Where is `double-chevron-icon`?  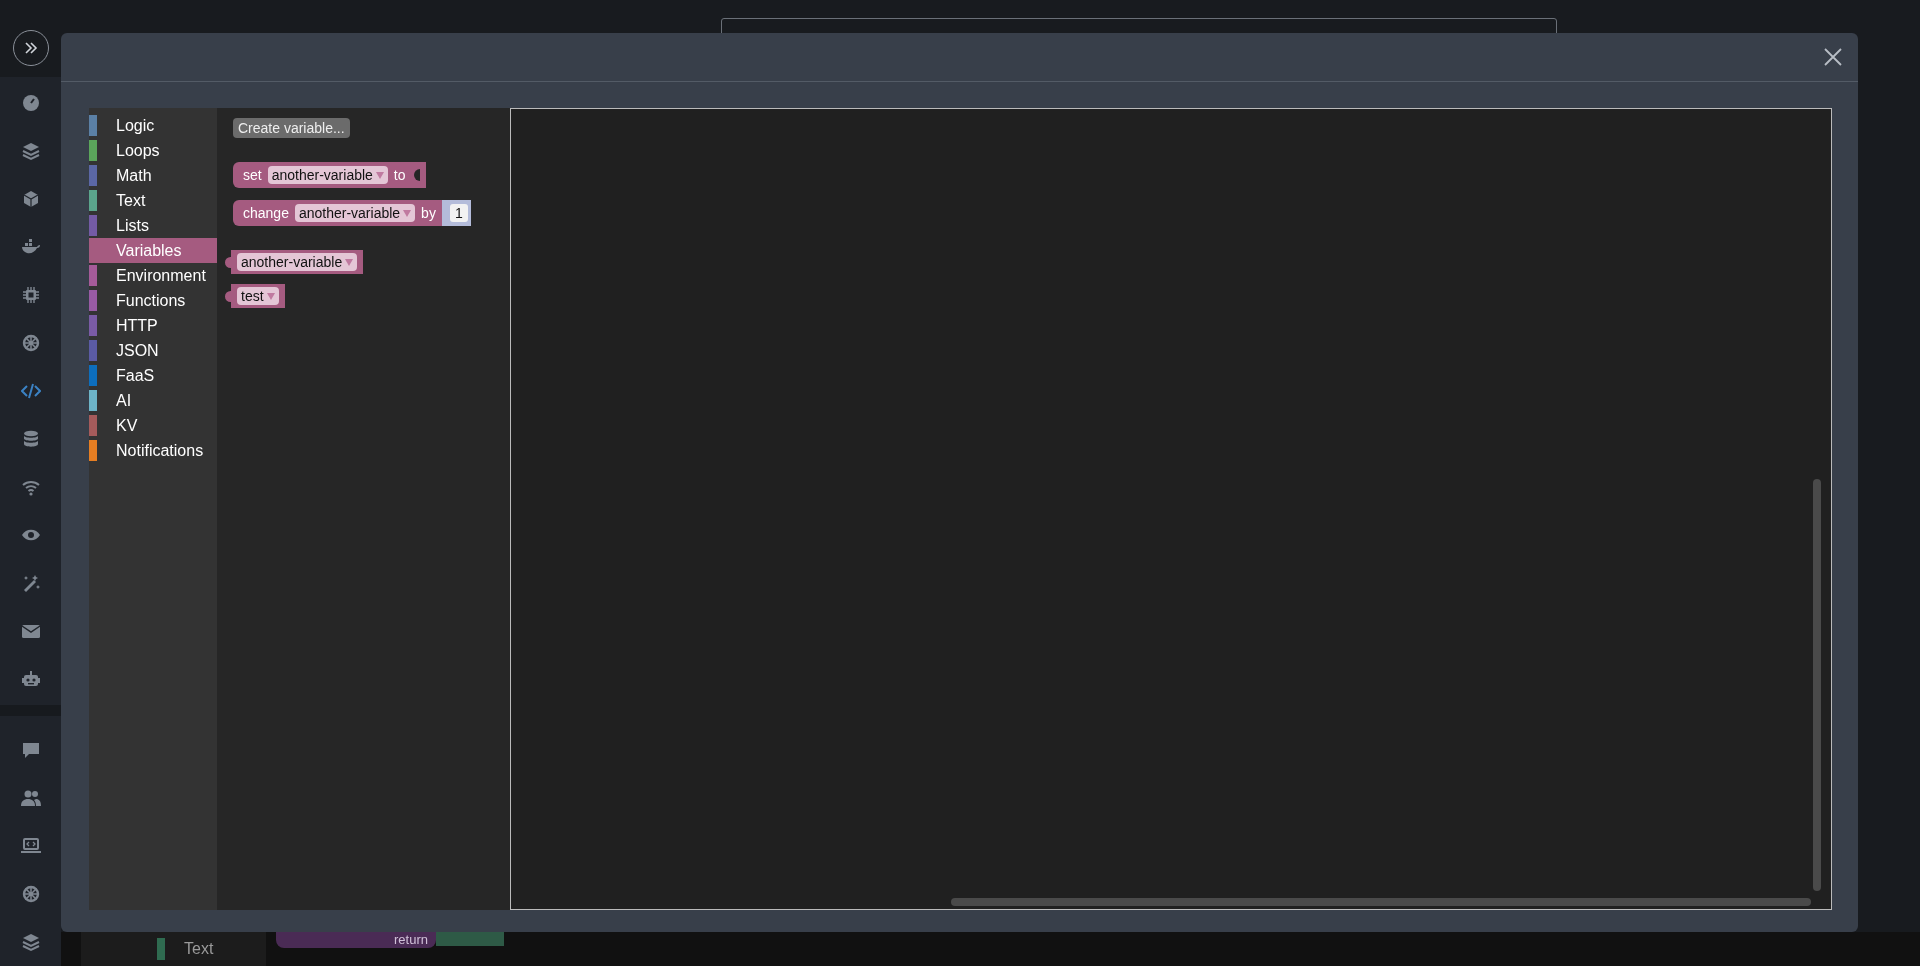
double-chevron-icon is located at coordinates (30, 48).